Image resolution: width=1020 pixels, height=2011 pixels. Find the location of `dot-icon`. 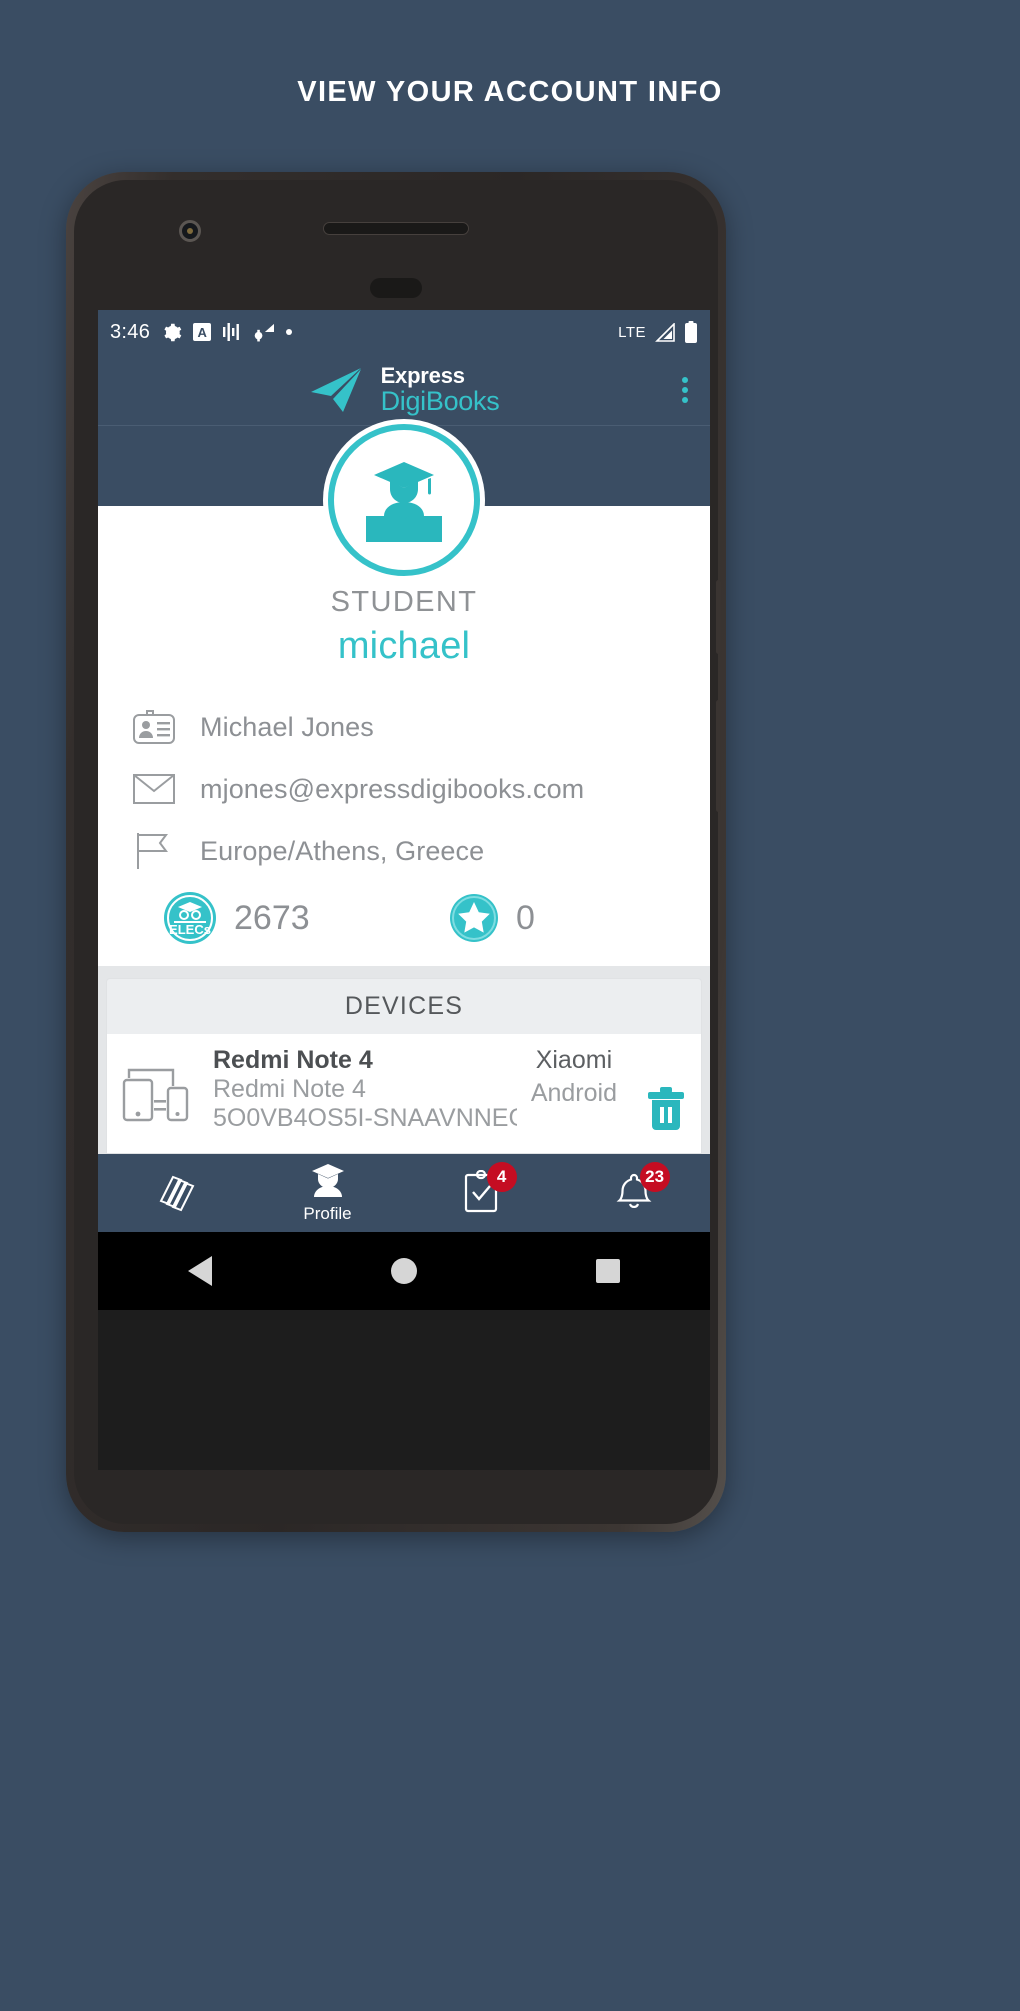

dot-icon is located at coordinates (289, 332).